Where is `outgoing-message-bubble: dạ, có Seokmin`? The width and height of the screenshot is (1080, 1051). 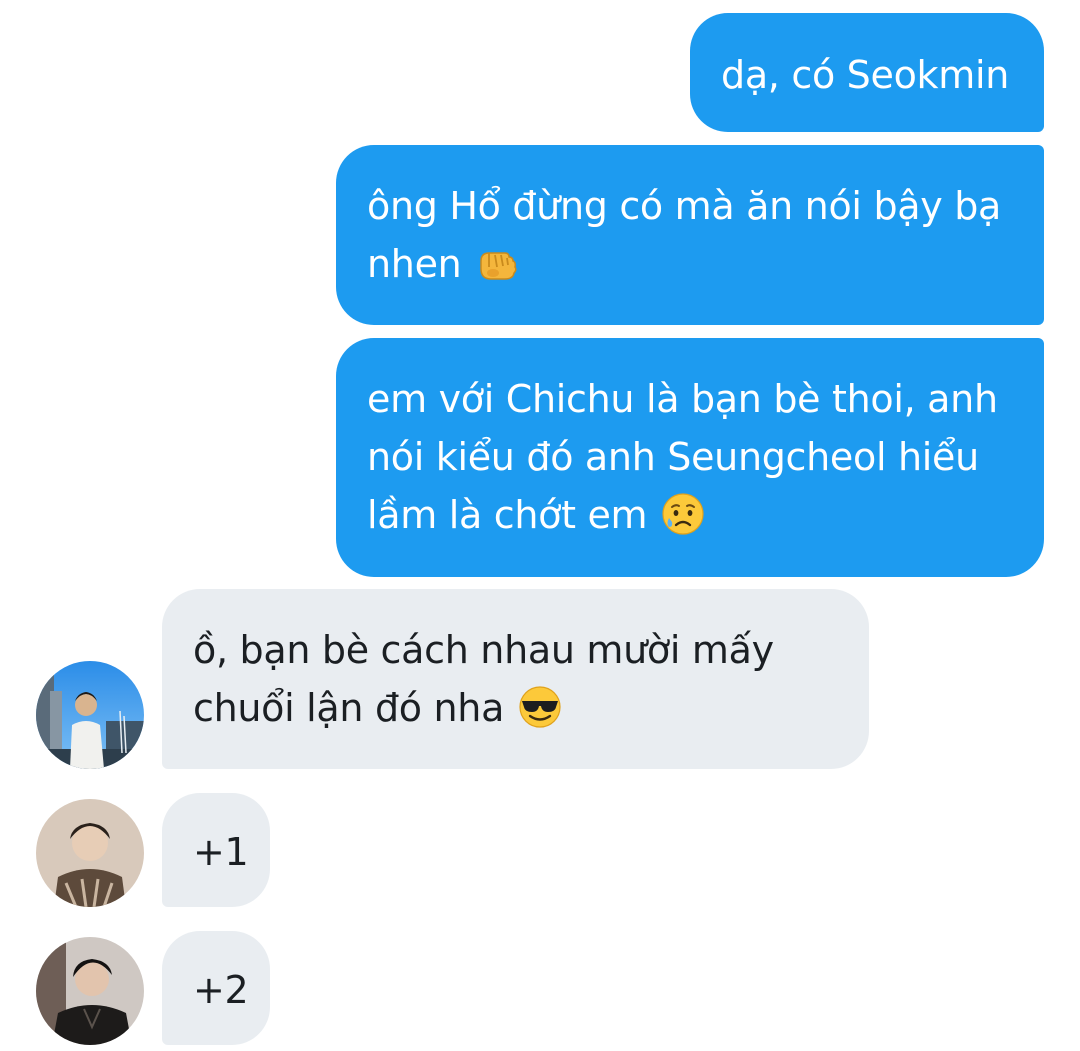
outgoing-message-bubble: dạ, có Seokmin is located at coordinates (867, 72).